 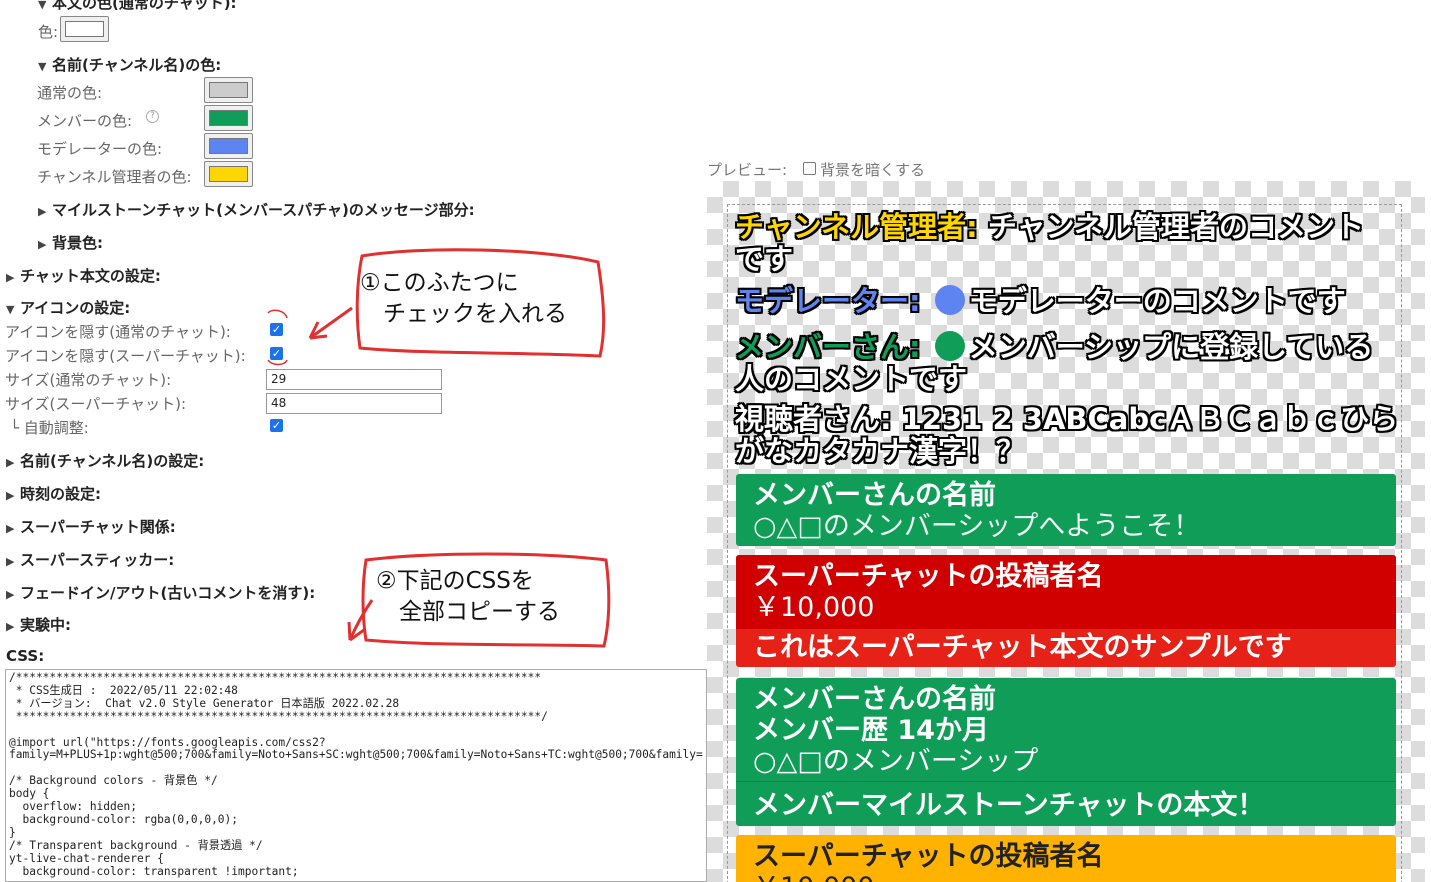 What do you see at coordinates (896, 761) in the screenshot?
I see `milestone-membership: ○△□のメンバーシップ` at bounding box center [896, 761].